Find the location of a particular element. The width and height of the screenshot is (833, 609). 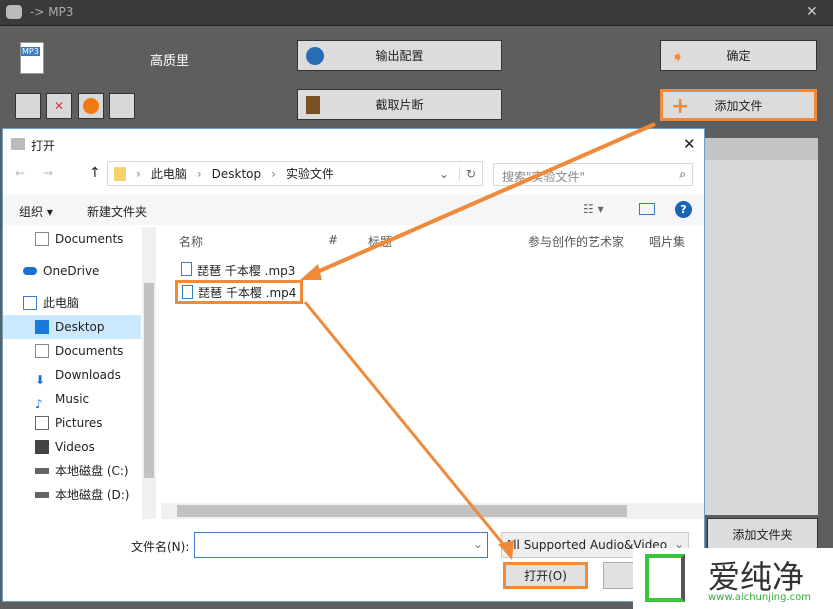

arrow-head is located at coordinates (311, 272).